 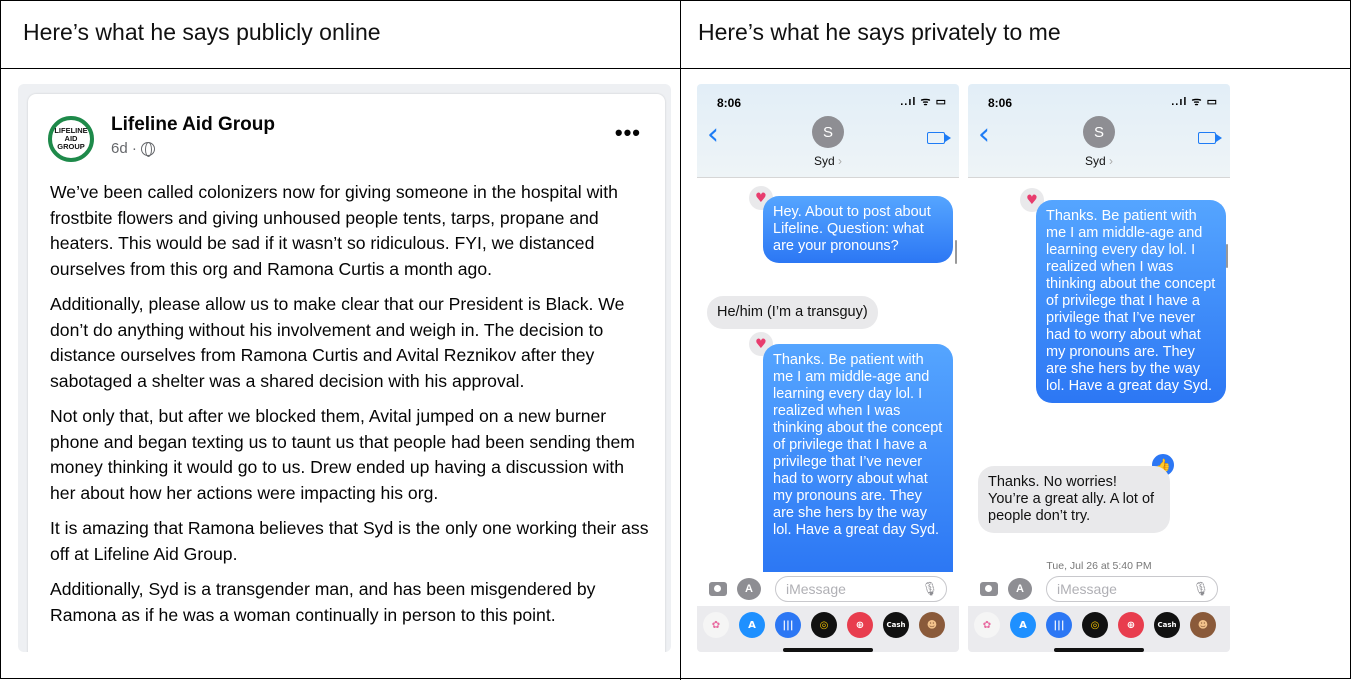 What do you see at coordinates (147, 149) in the screenshot?
I see `public-globe-icon` at bounding box center [147, 149].